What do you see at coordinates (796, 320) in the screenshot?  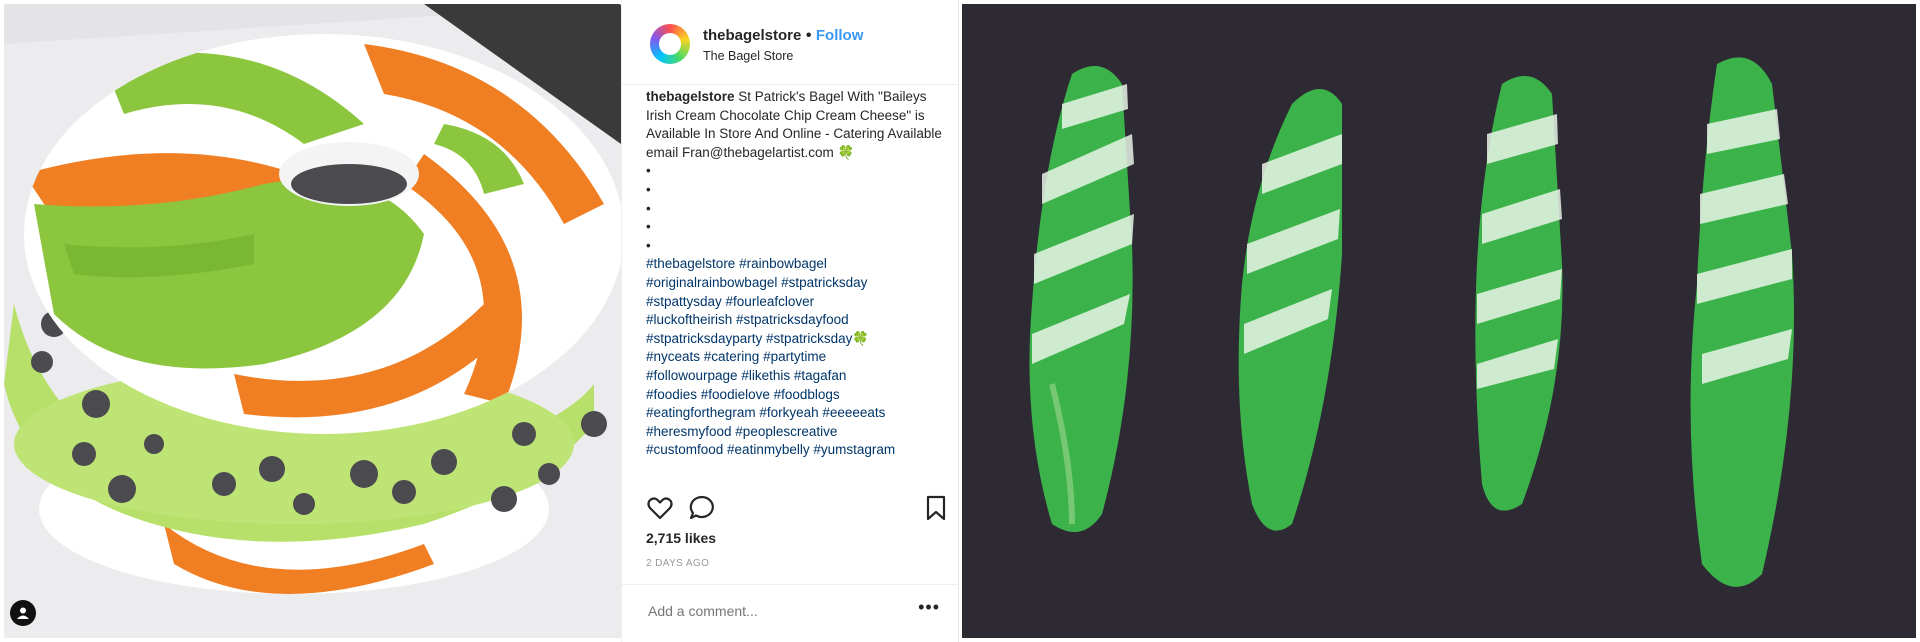 I see `hashtag-line: #luckoftheirish #stpatricksdayfood` at bounding box center [796, 320].